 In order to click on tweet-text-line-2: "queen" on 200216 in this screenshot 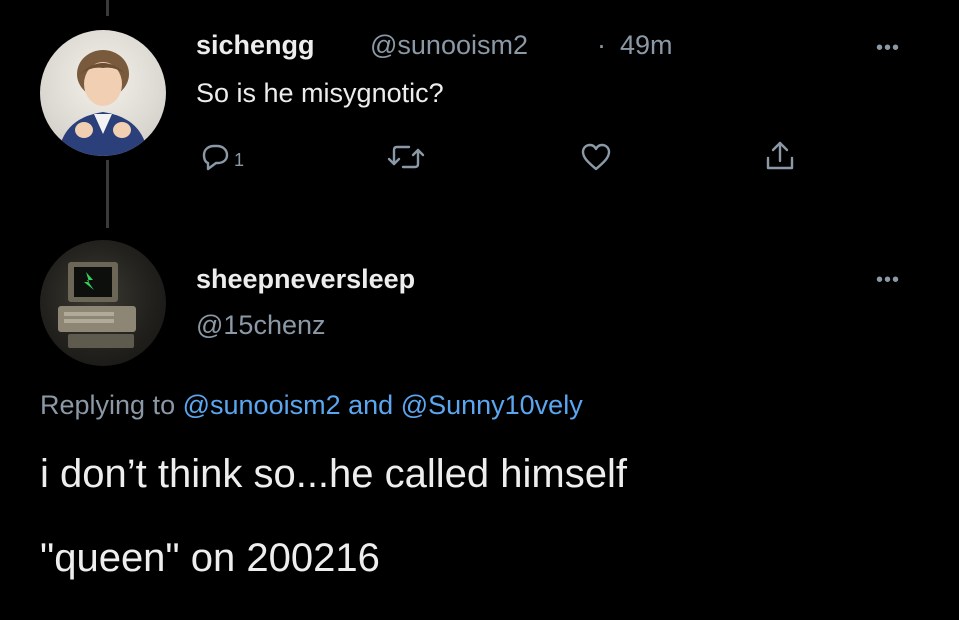, I will do `click(210, 558)`.